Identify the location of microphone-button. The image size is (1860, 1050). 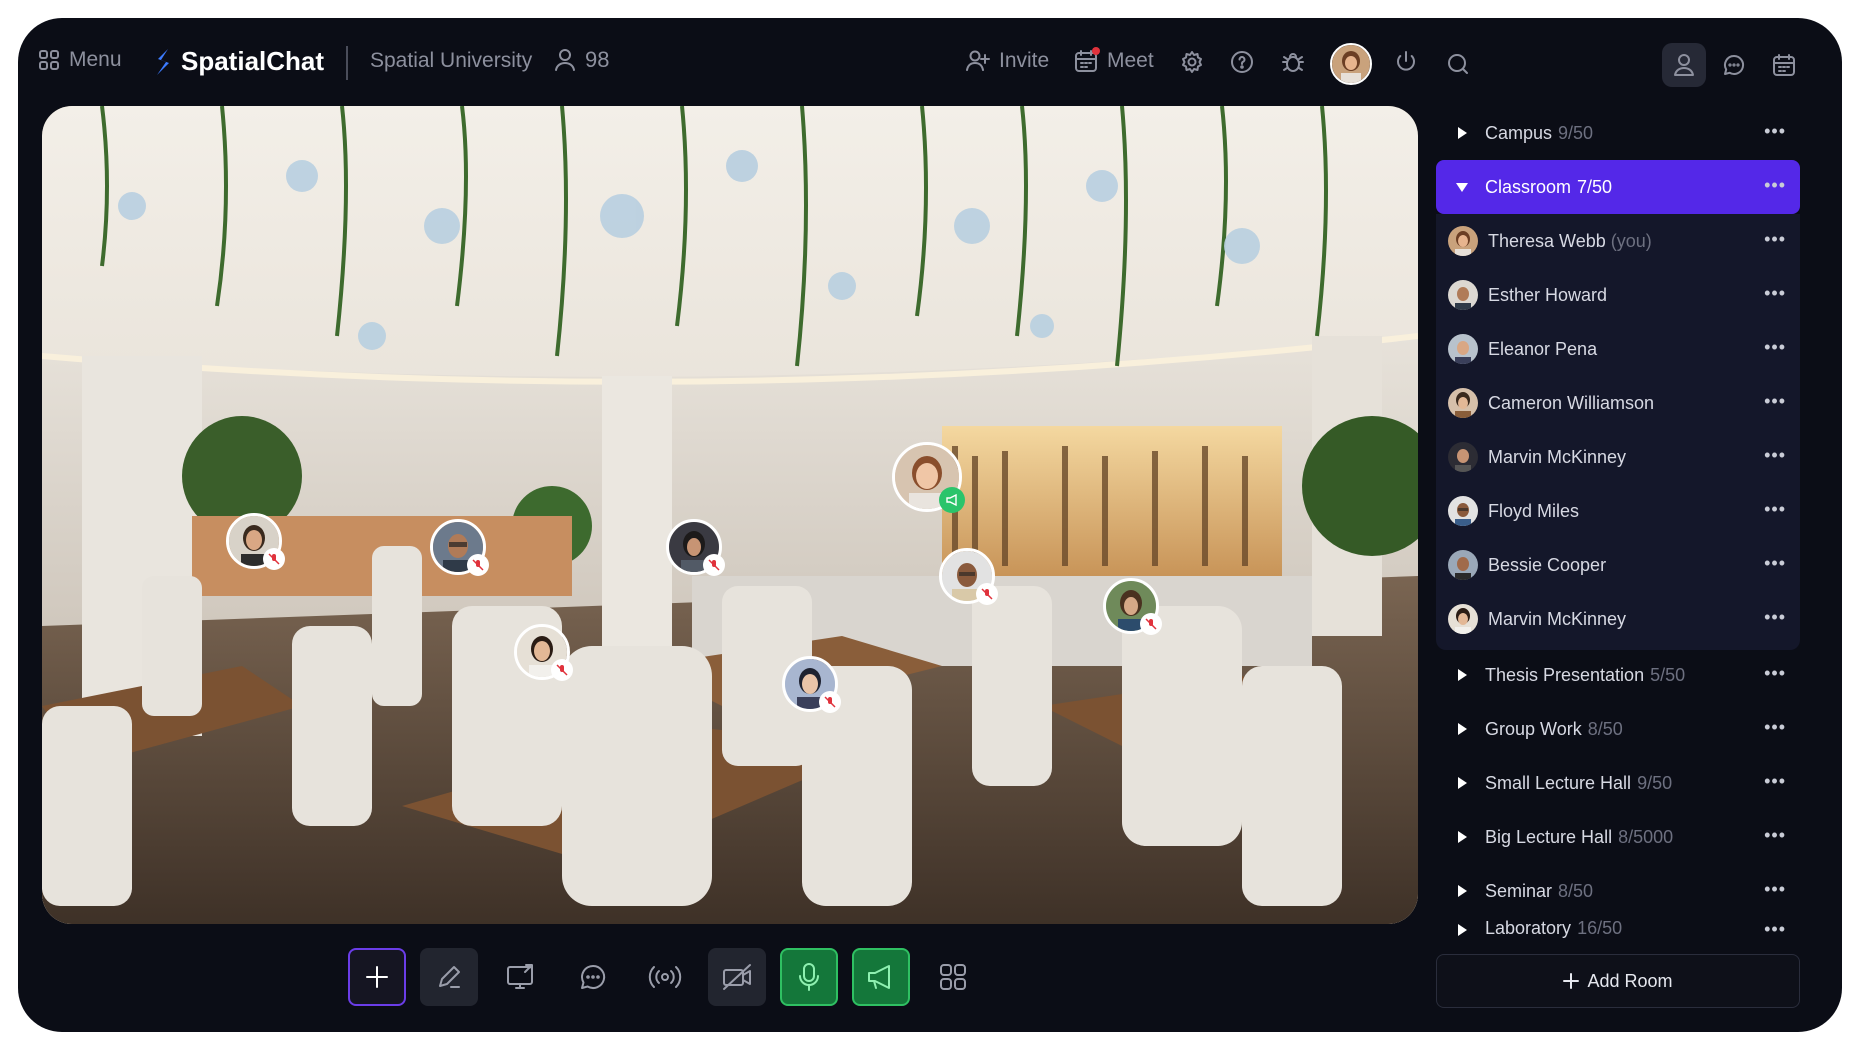
(809, 977).